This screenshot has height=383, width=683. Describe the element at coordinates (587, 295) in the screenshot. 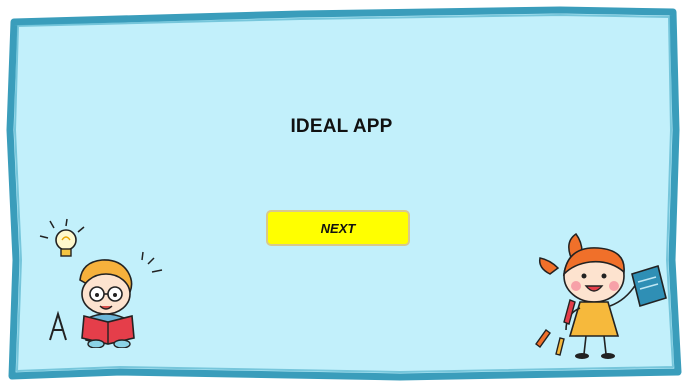

I see `girl-figure` at that location.